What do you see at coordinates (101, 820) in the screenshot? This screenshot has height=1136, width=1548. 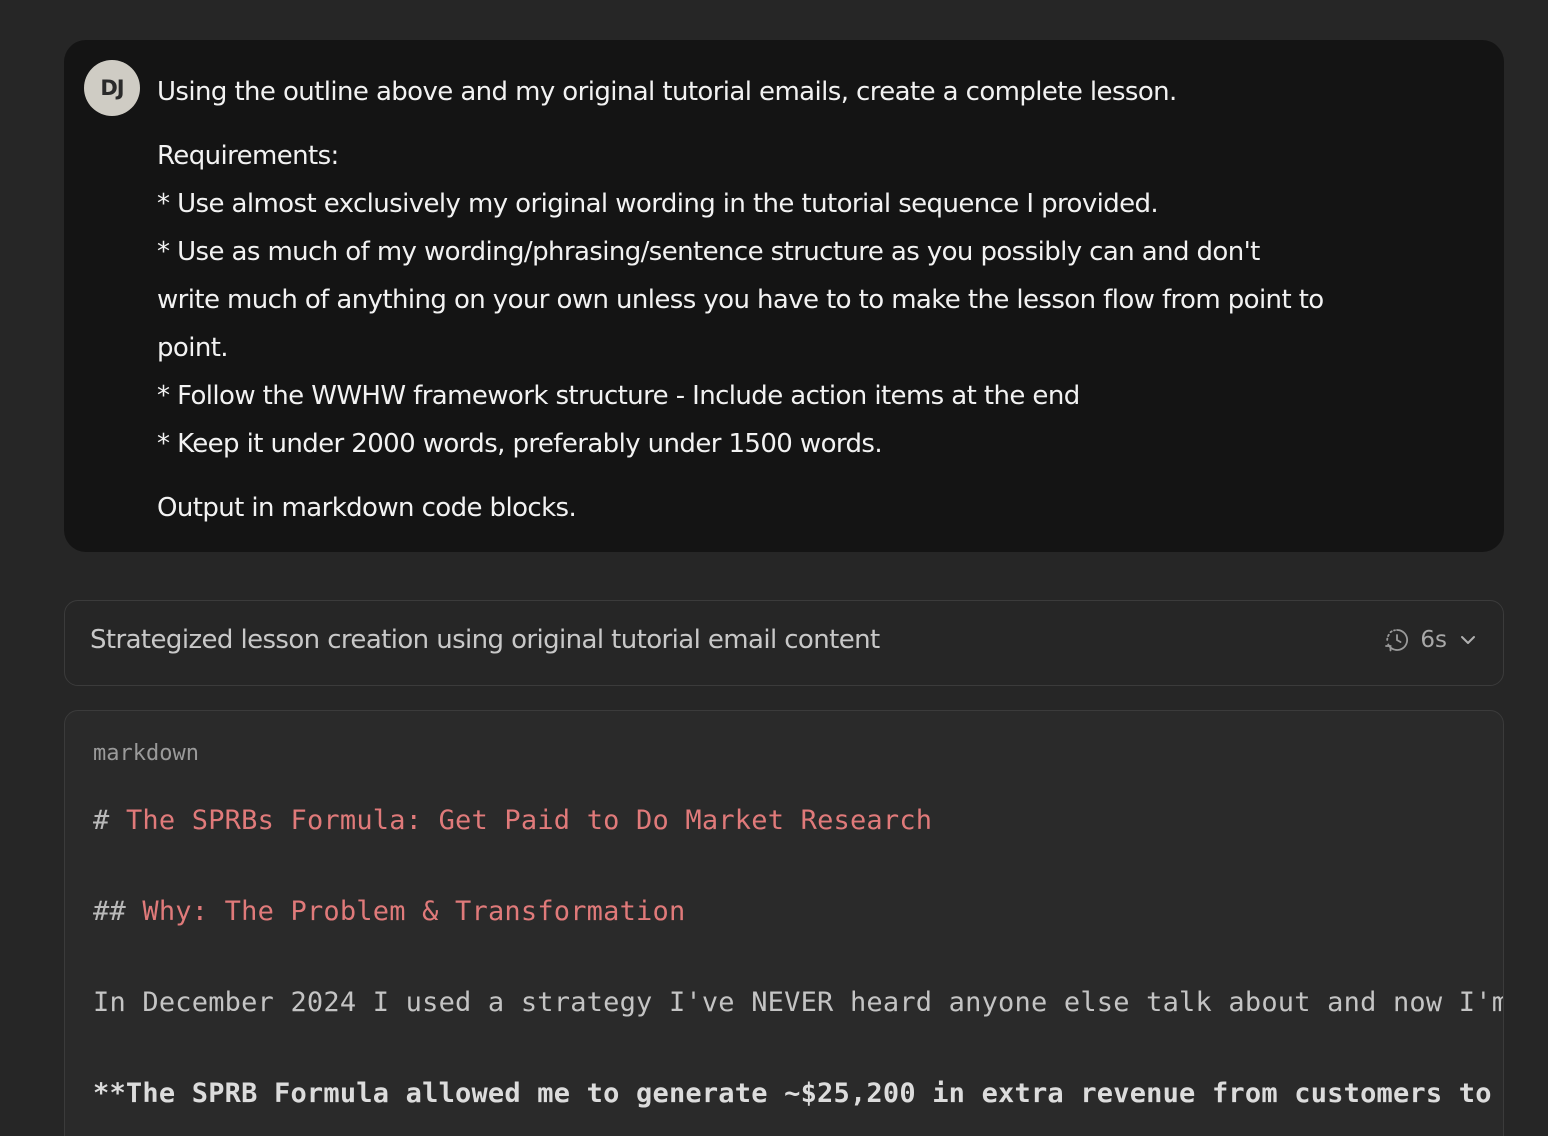 I see `h1-marker: #` at bounding box center [101, 820].